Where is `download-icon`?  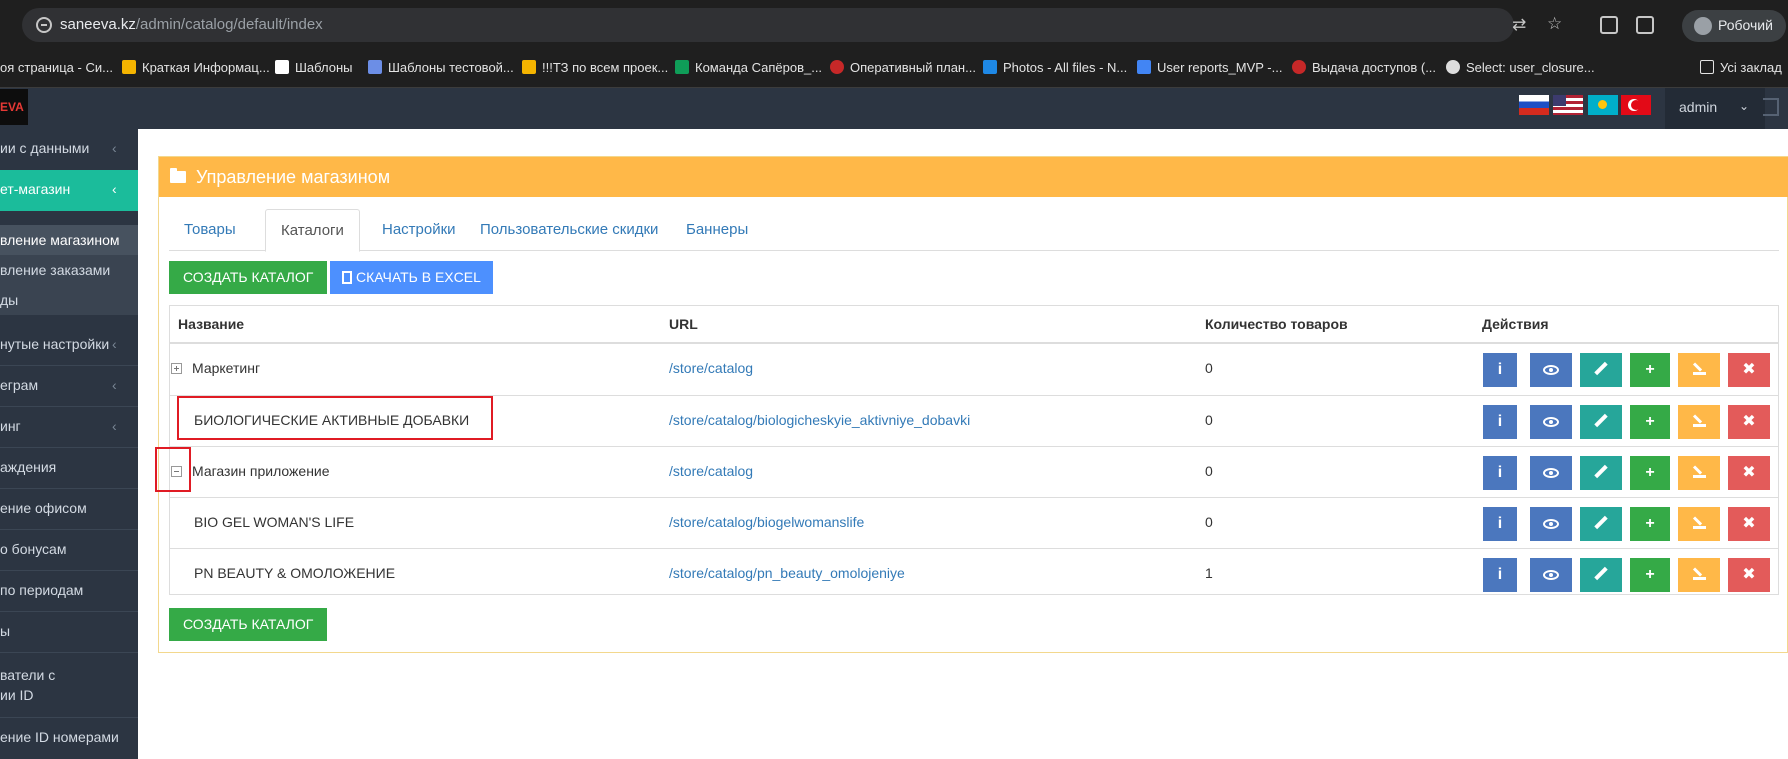 download-icon is located at coordinates (1699, 573).